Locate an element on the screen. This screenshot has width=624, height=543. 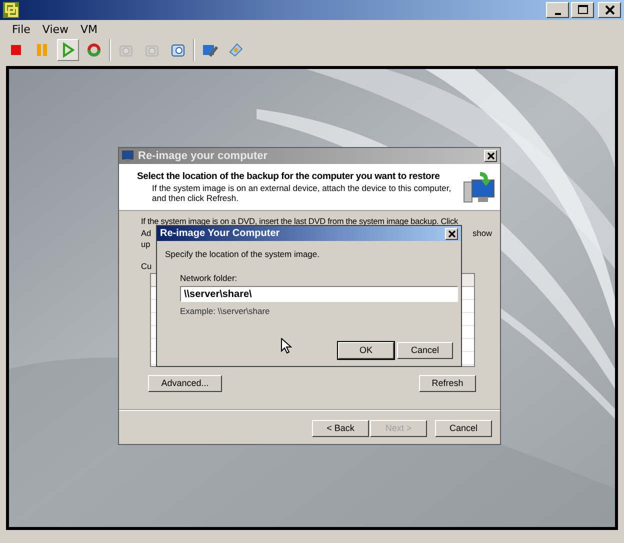
field-label: Network folder: is located at coordinates (209, 278).